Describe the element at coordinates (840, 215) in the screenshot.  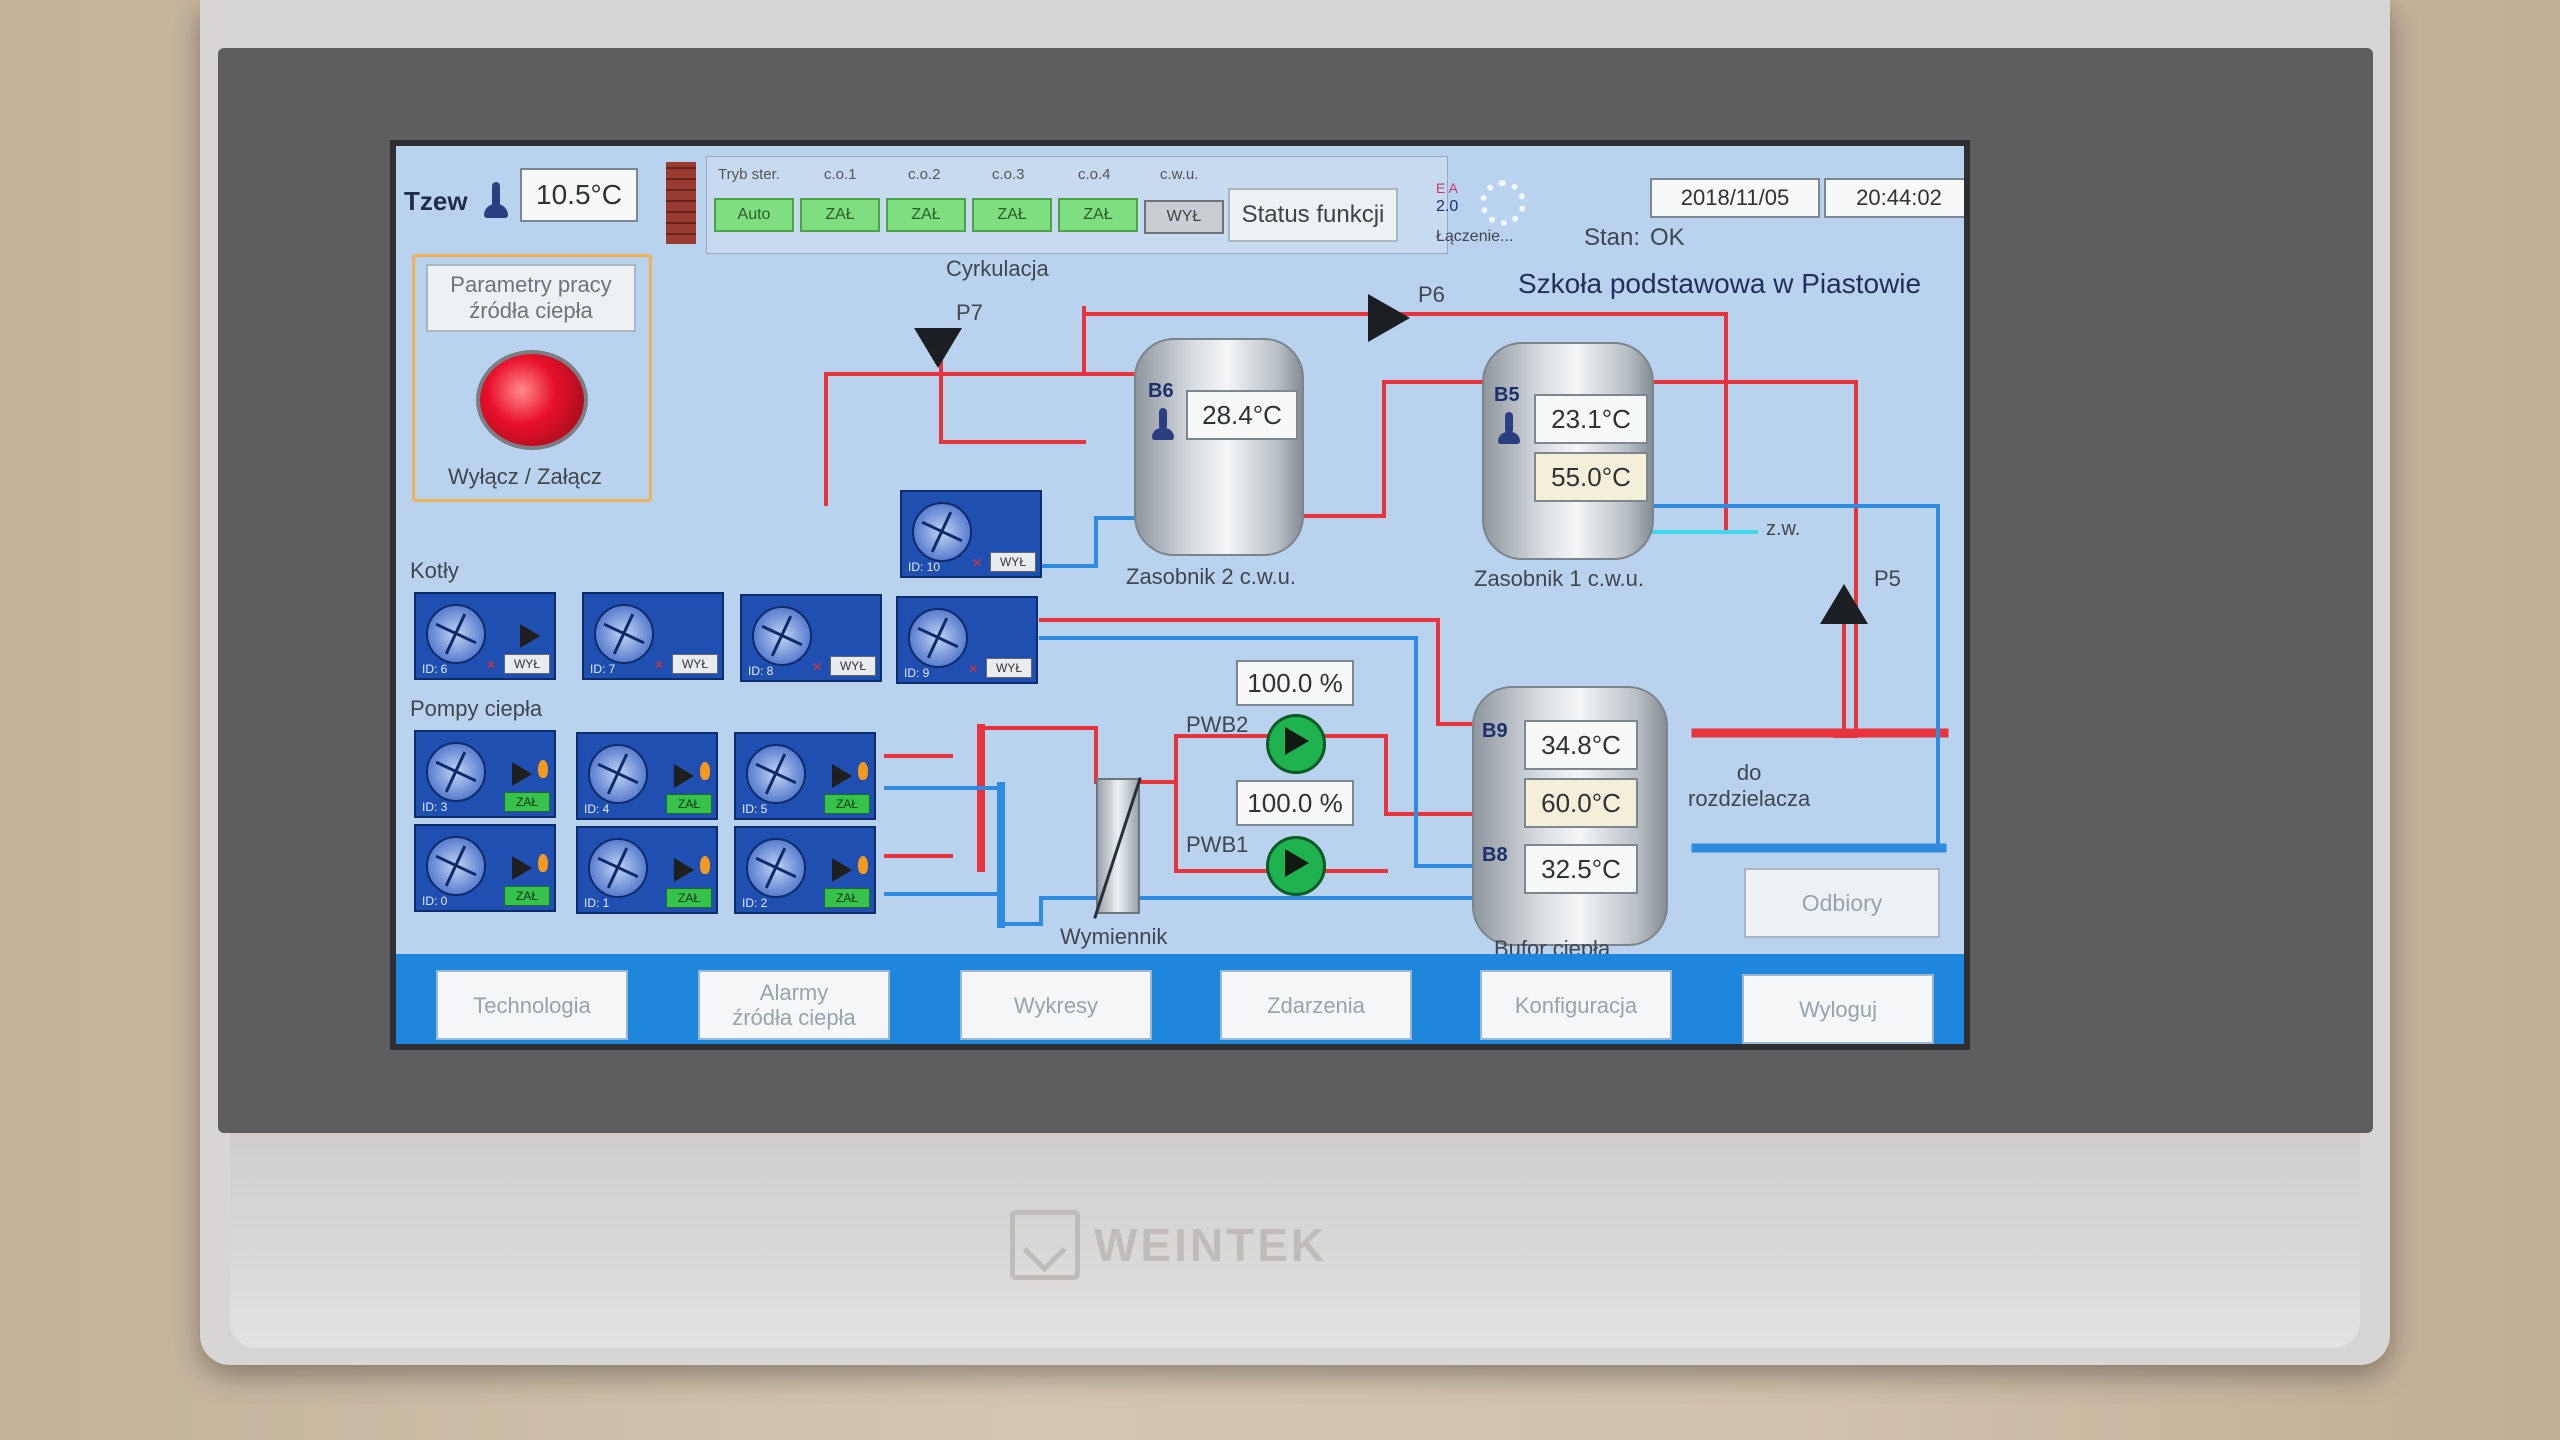
I see `mode-co1-badge: ZAŁ` at that location.